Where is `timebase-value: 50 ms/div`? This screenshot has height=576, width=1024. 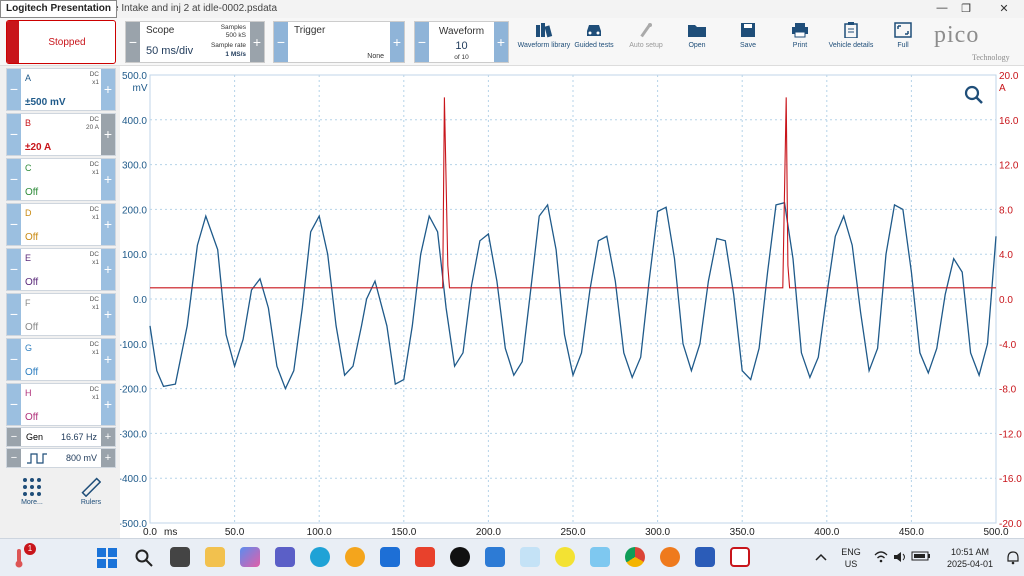 timebase-value: 50 ms/div is located at coordinates (169, 51).